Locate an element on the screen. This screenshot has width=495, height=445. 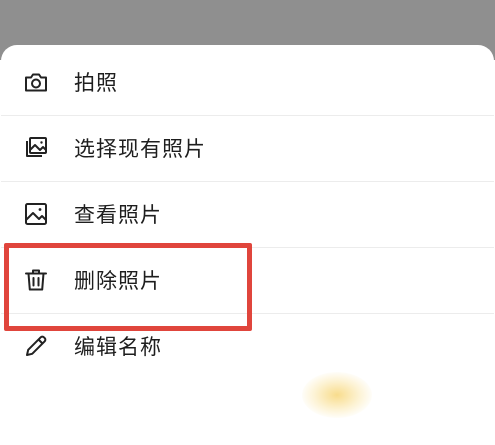
menu-item-view-photo: 查看照片 is located at coordinates (247, 214).